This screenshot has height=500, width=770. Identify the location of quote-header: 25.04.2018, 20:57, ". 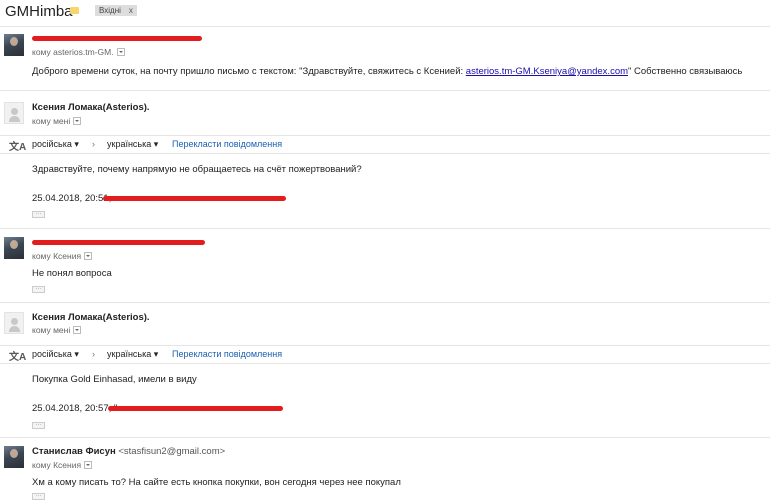
(75, 408).